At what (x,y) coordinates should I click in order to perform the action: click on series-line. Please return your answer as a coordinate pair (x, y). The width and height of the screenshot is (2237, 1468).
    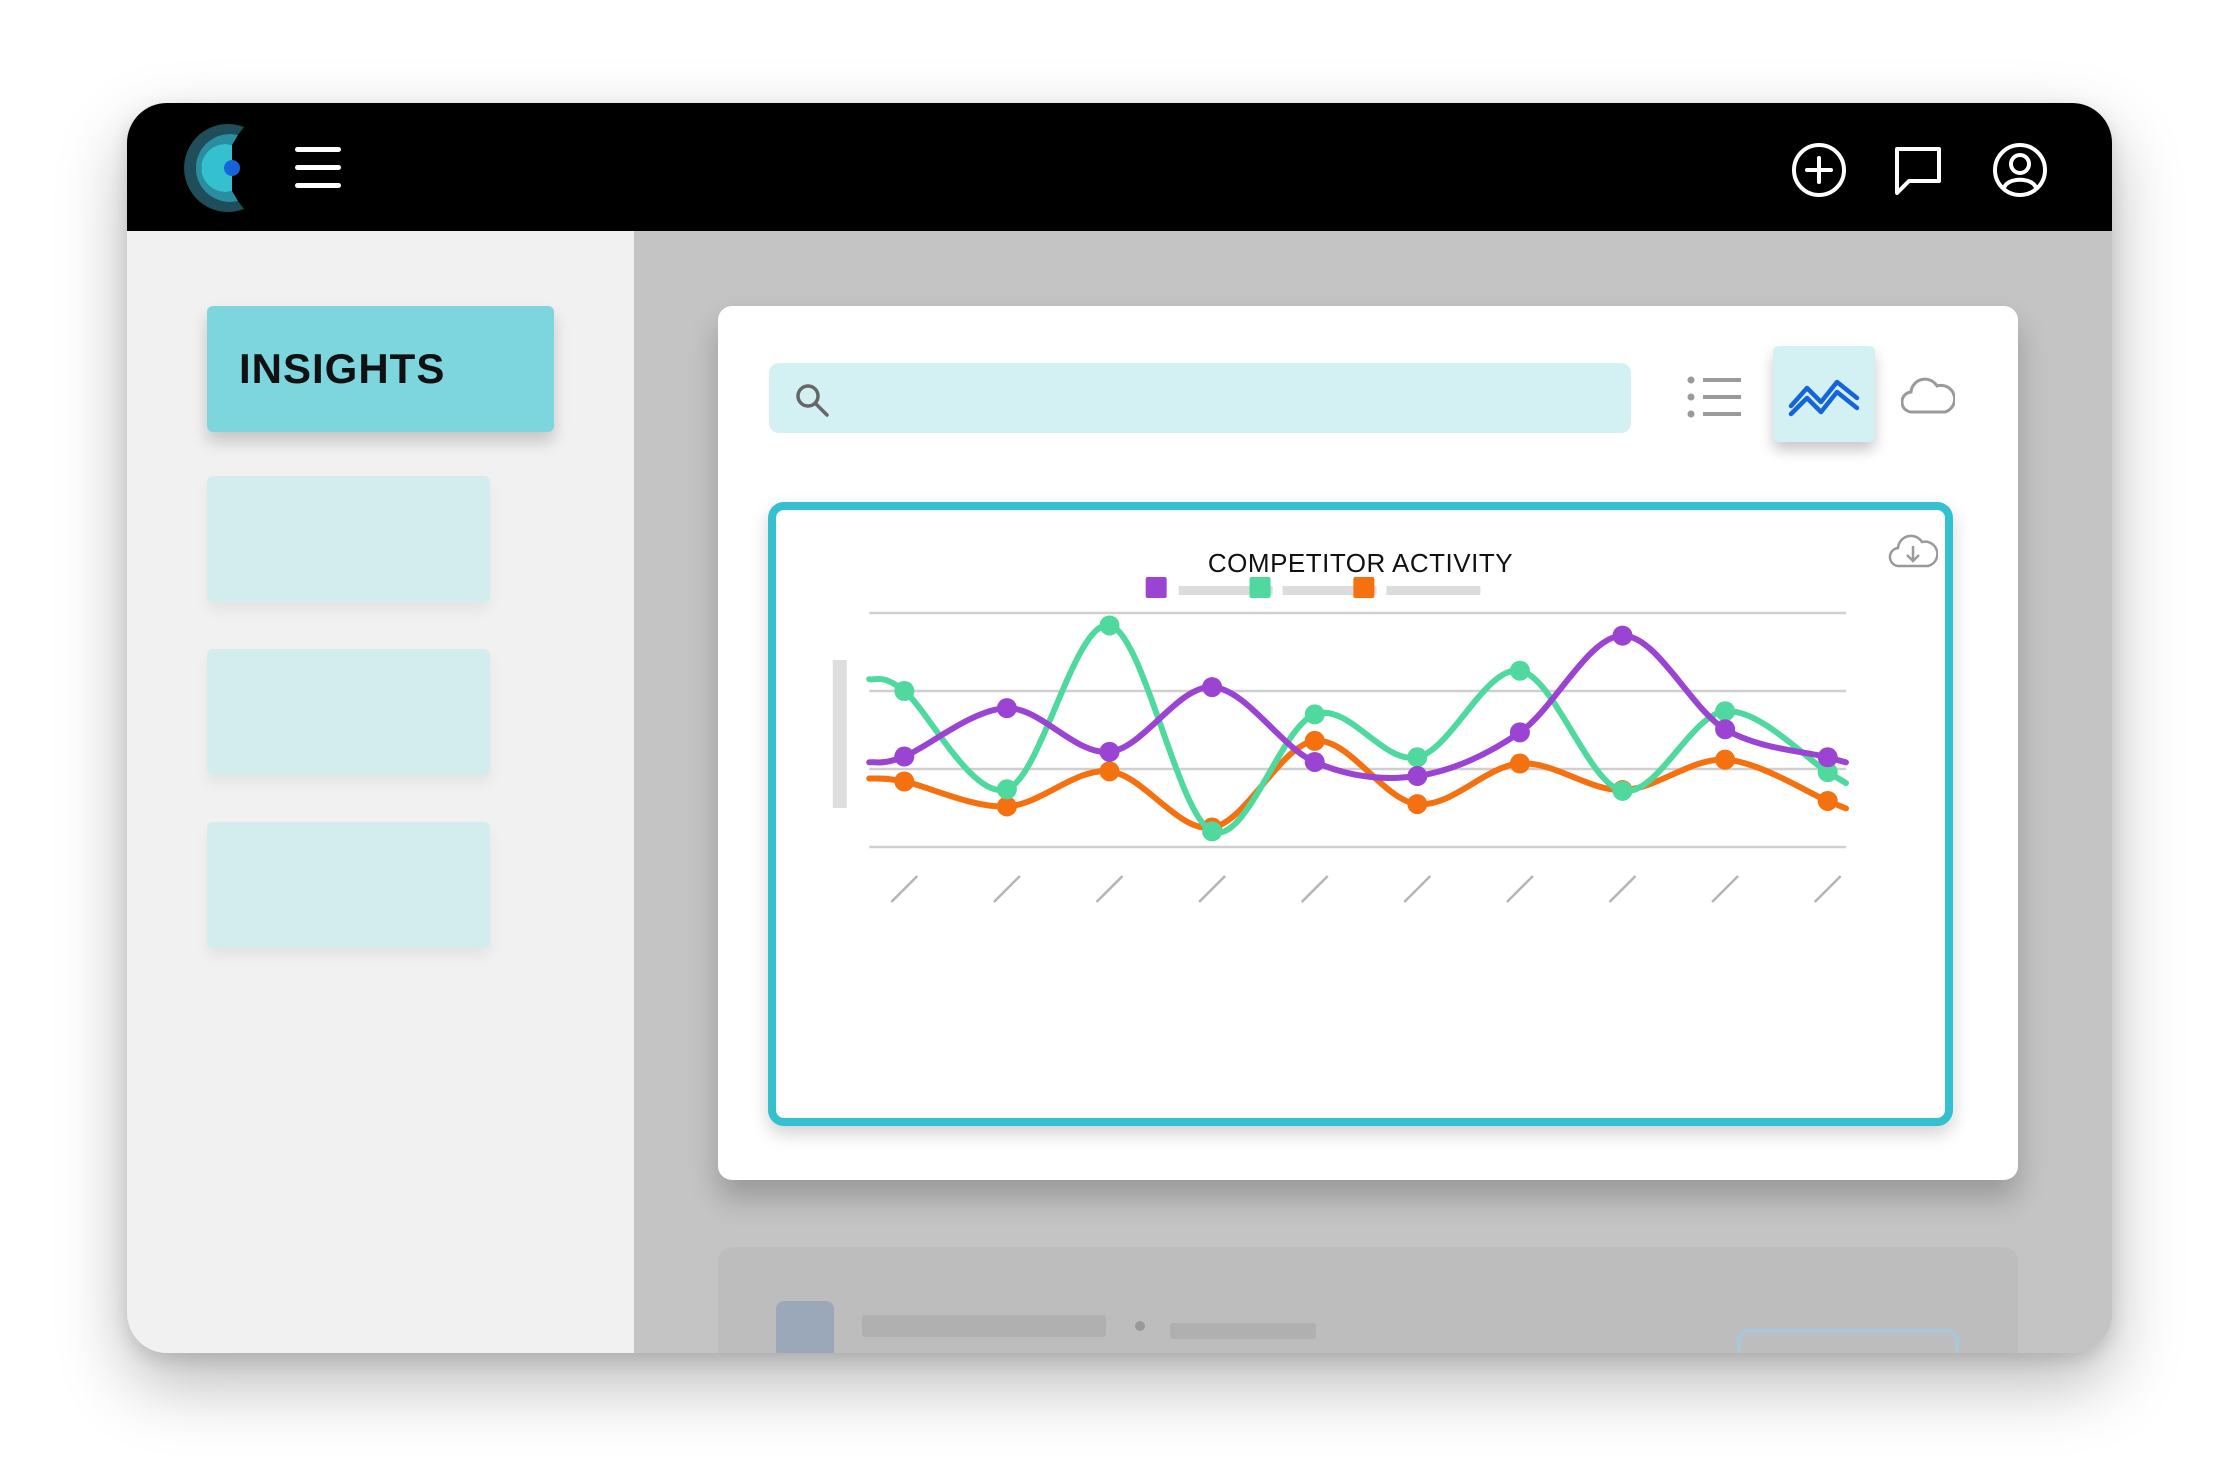
    Looking at the image, I should click on (1357, 729).